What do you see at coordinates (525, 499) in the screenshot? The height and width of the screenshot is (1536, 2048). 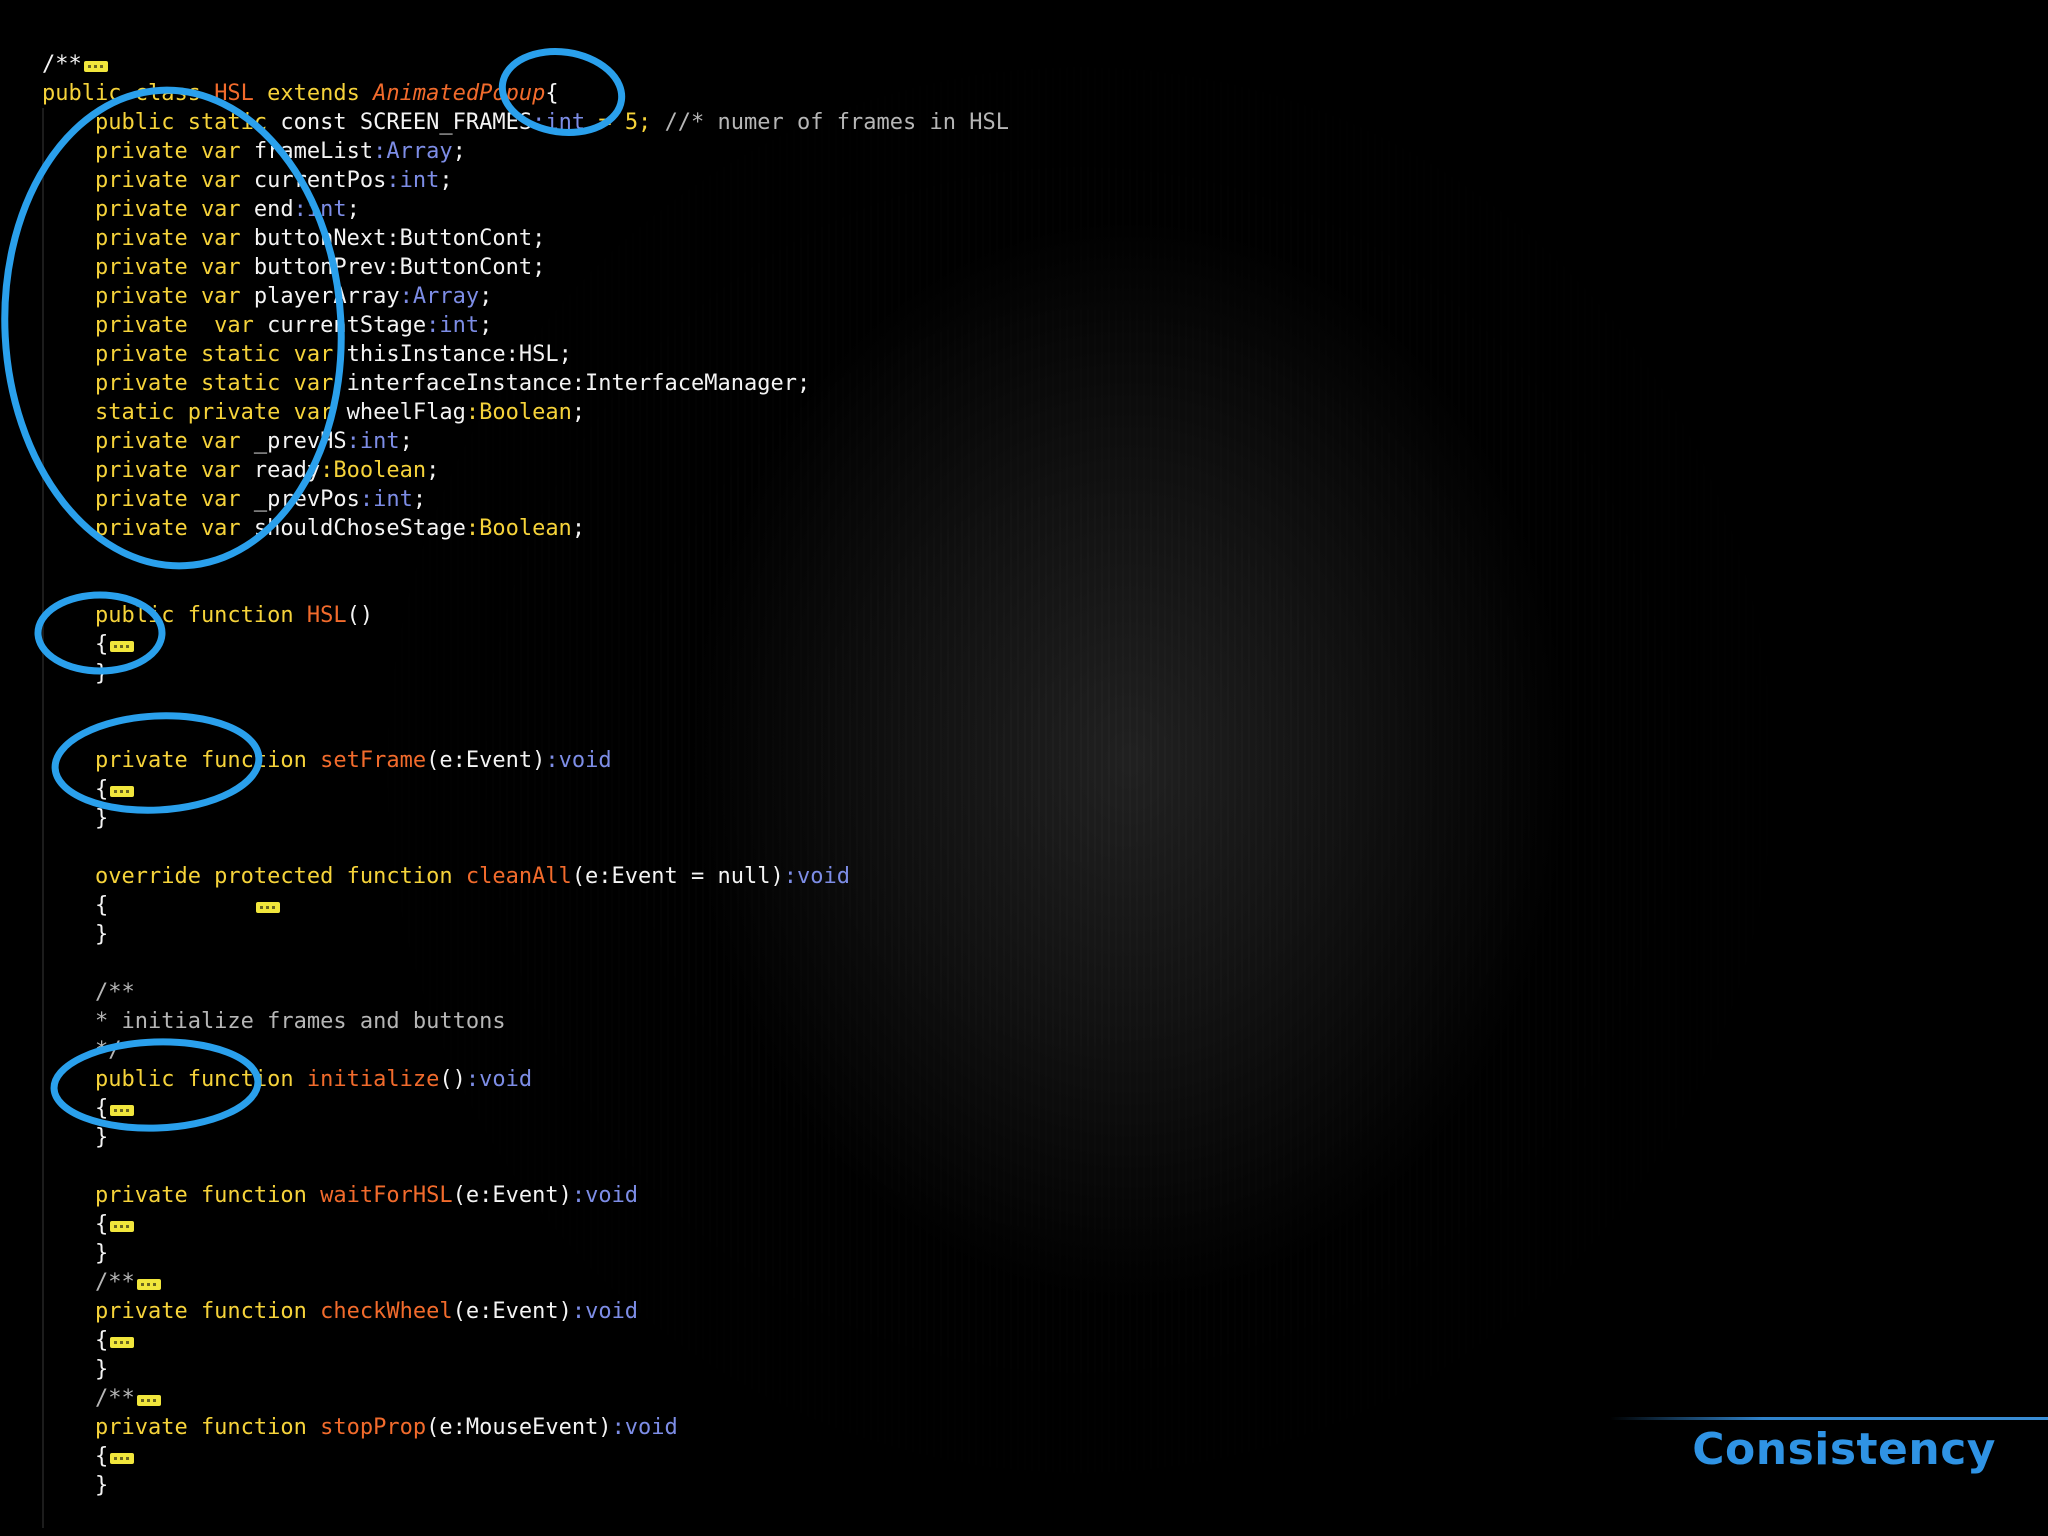 I see `code-line: private var _prevPos:int;` at bounding box center [525, 499].